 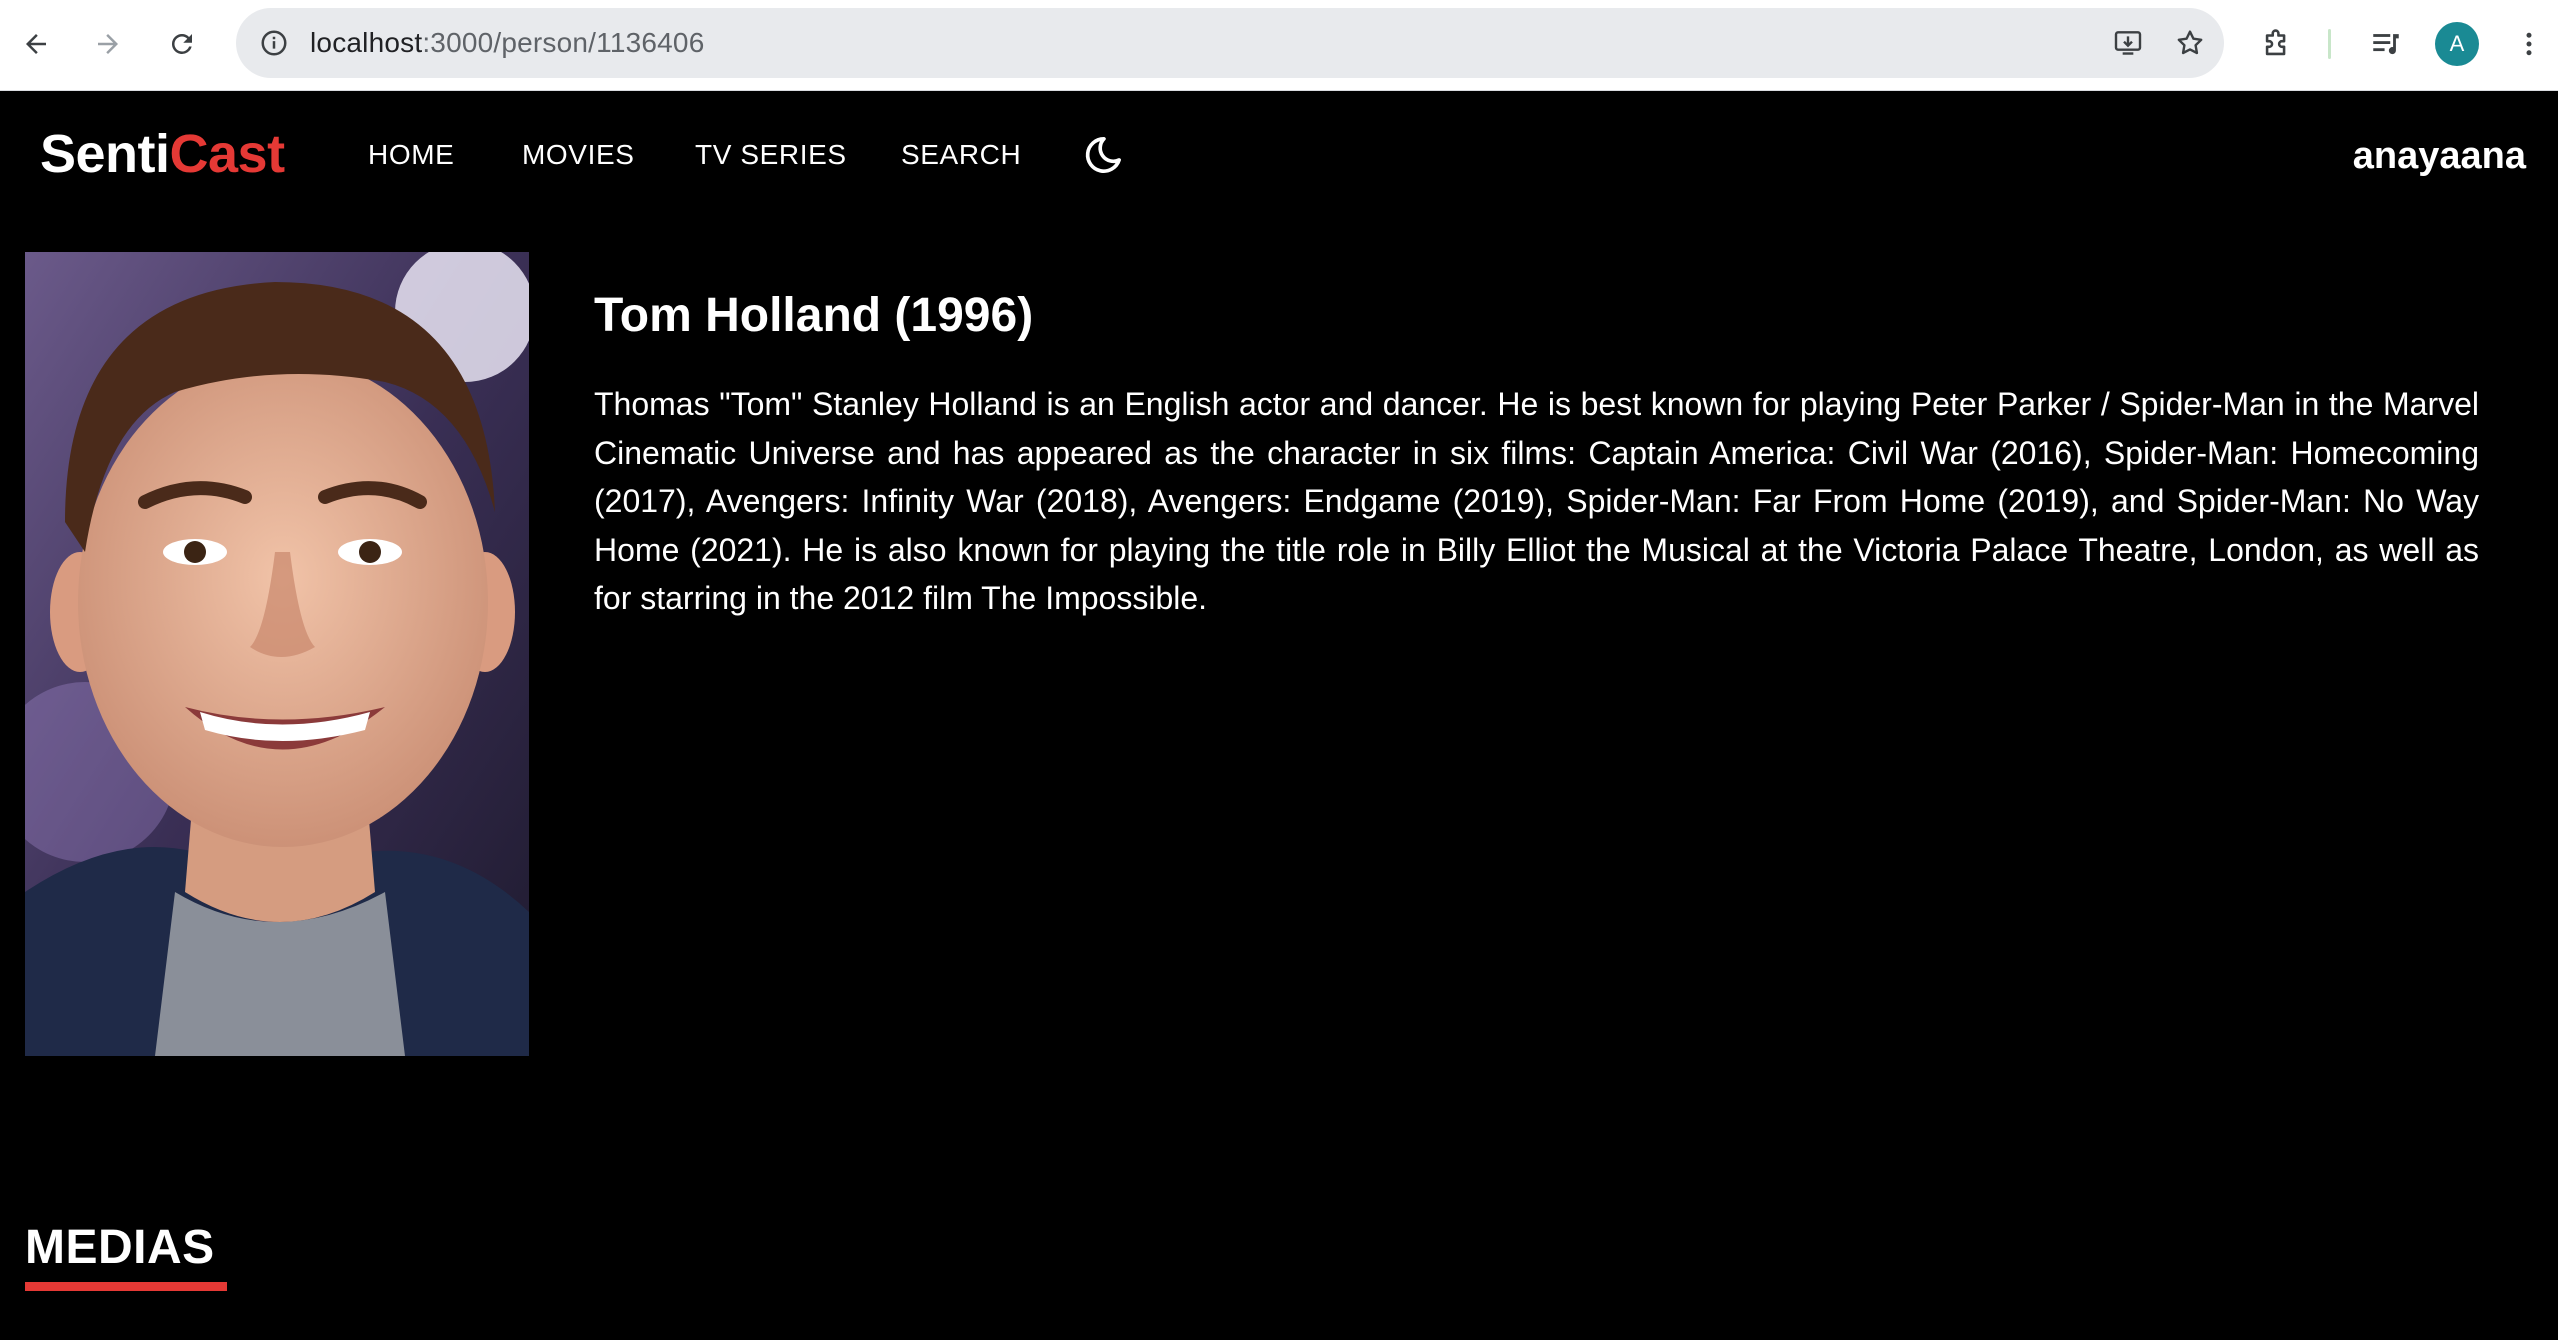 I want to click on media-controls-icon, so click(x=2386, y=44).